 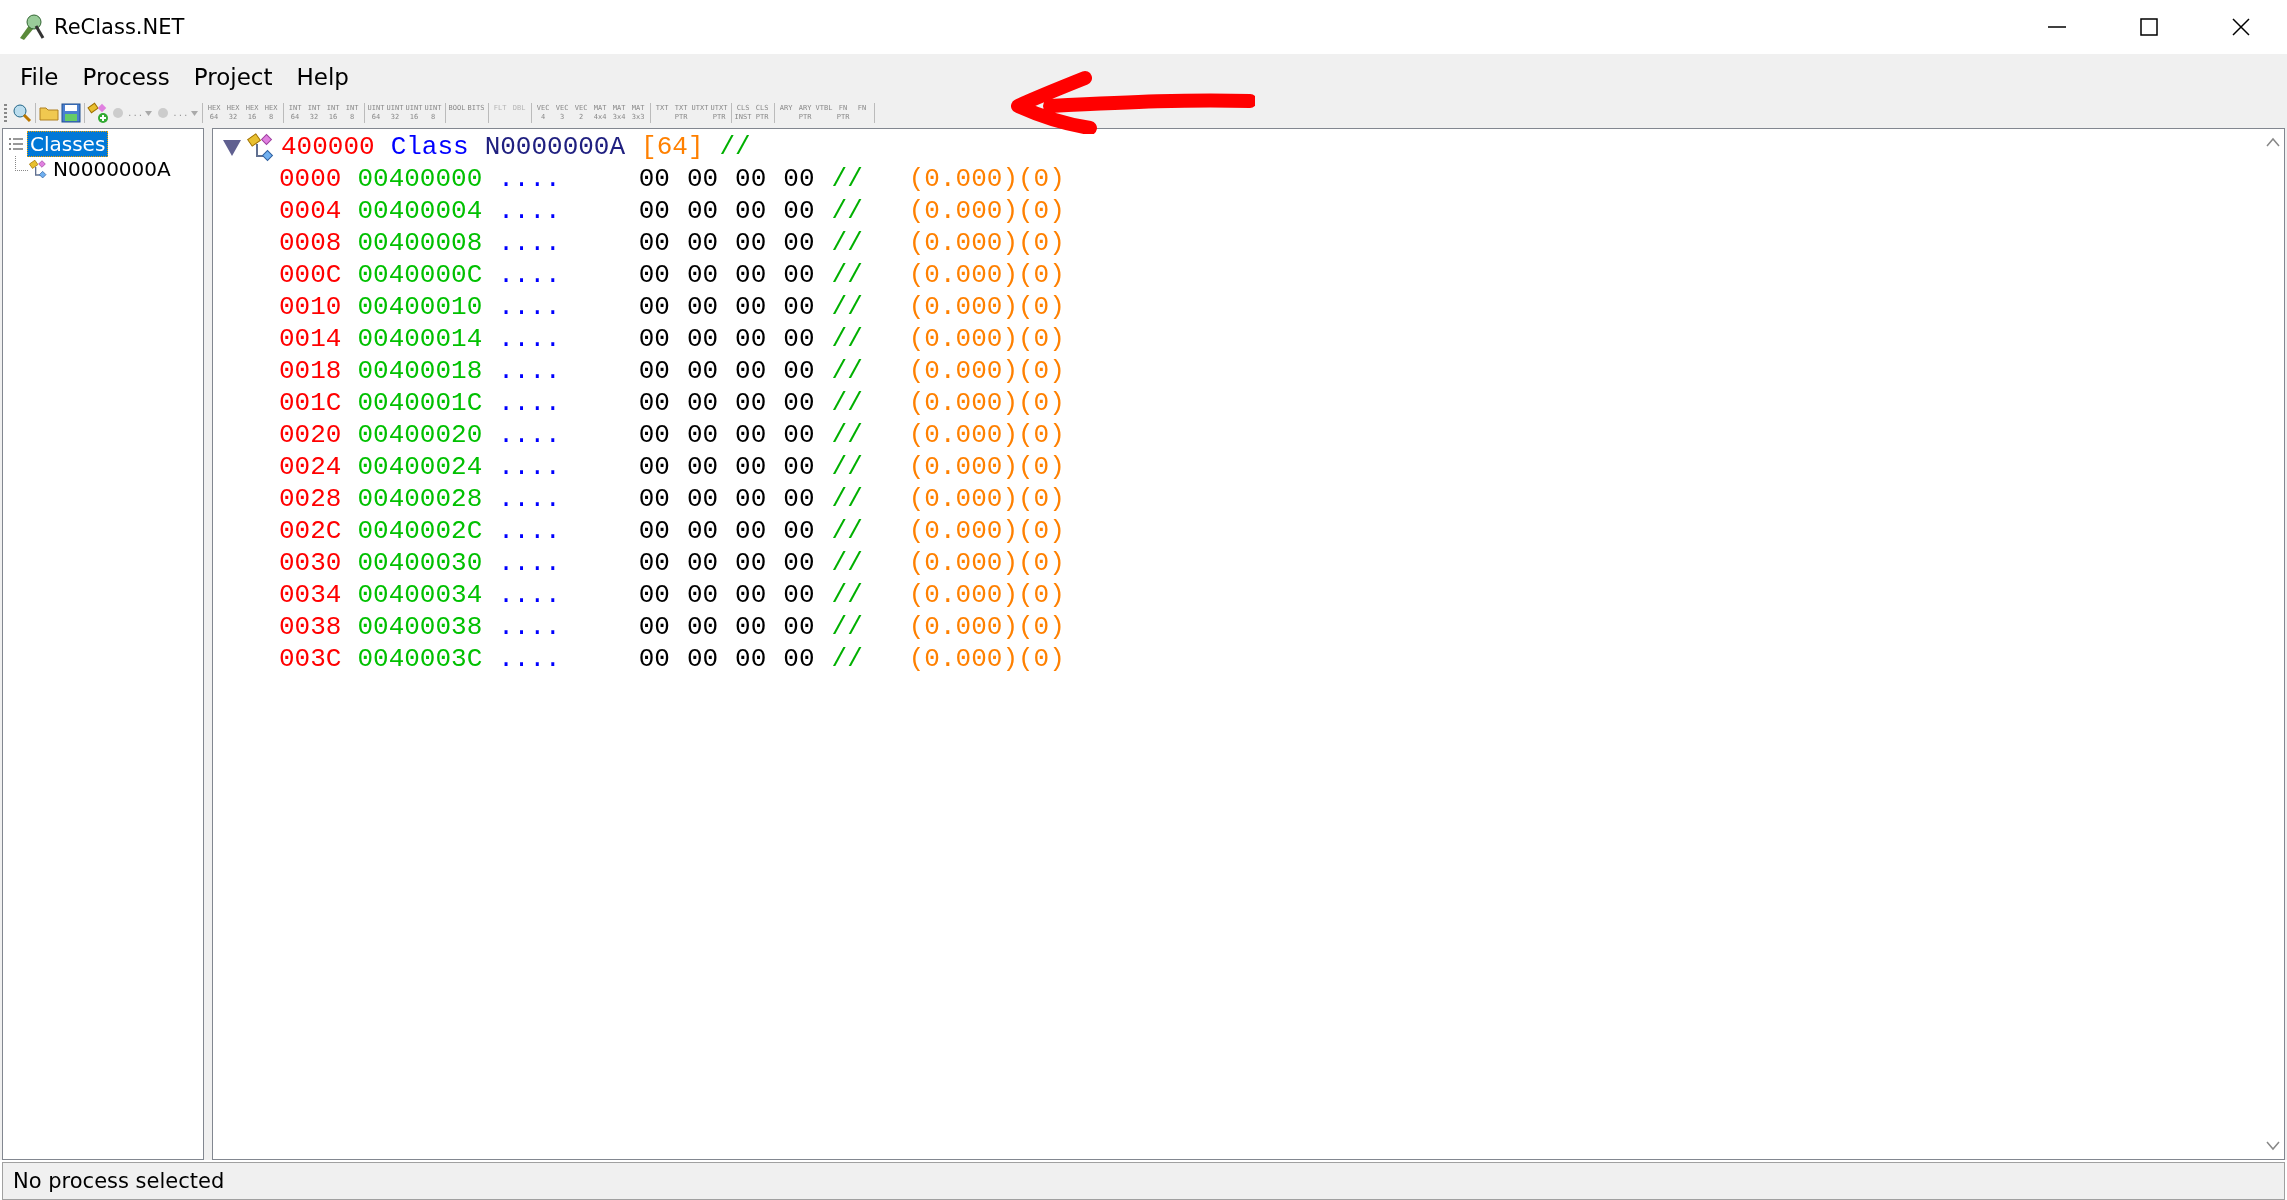 I want to click on search-button, so click(x=22, y=113).